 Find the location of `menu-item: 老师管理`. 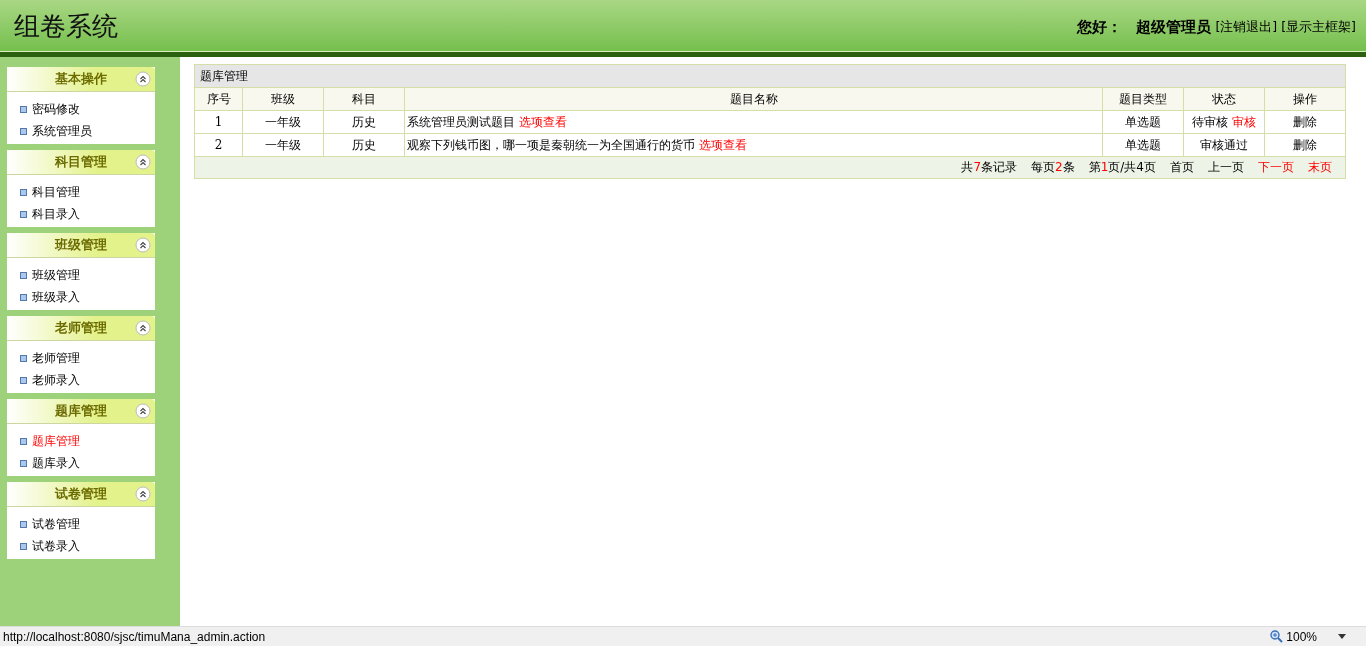

menu-item: 老师管理 is located at coordinates (56, 358).